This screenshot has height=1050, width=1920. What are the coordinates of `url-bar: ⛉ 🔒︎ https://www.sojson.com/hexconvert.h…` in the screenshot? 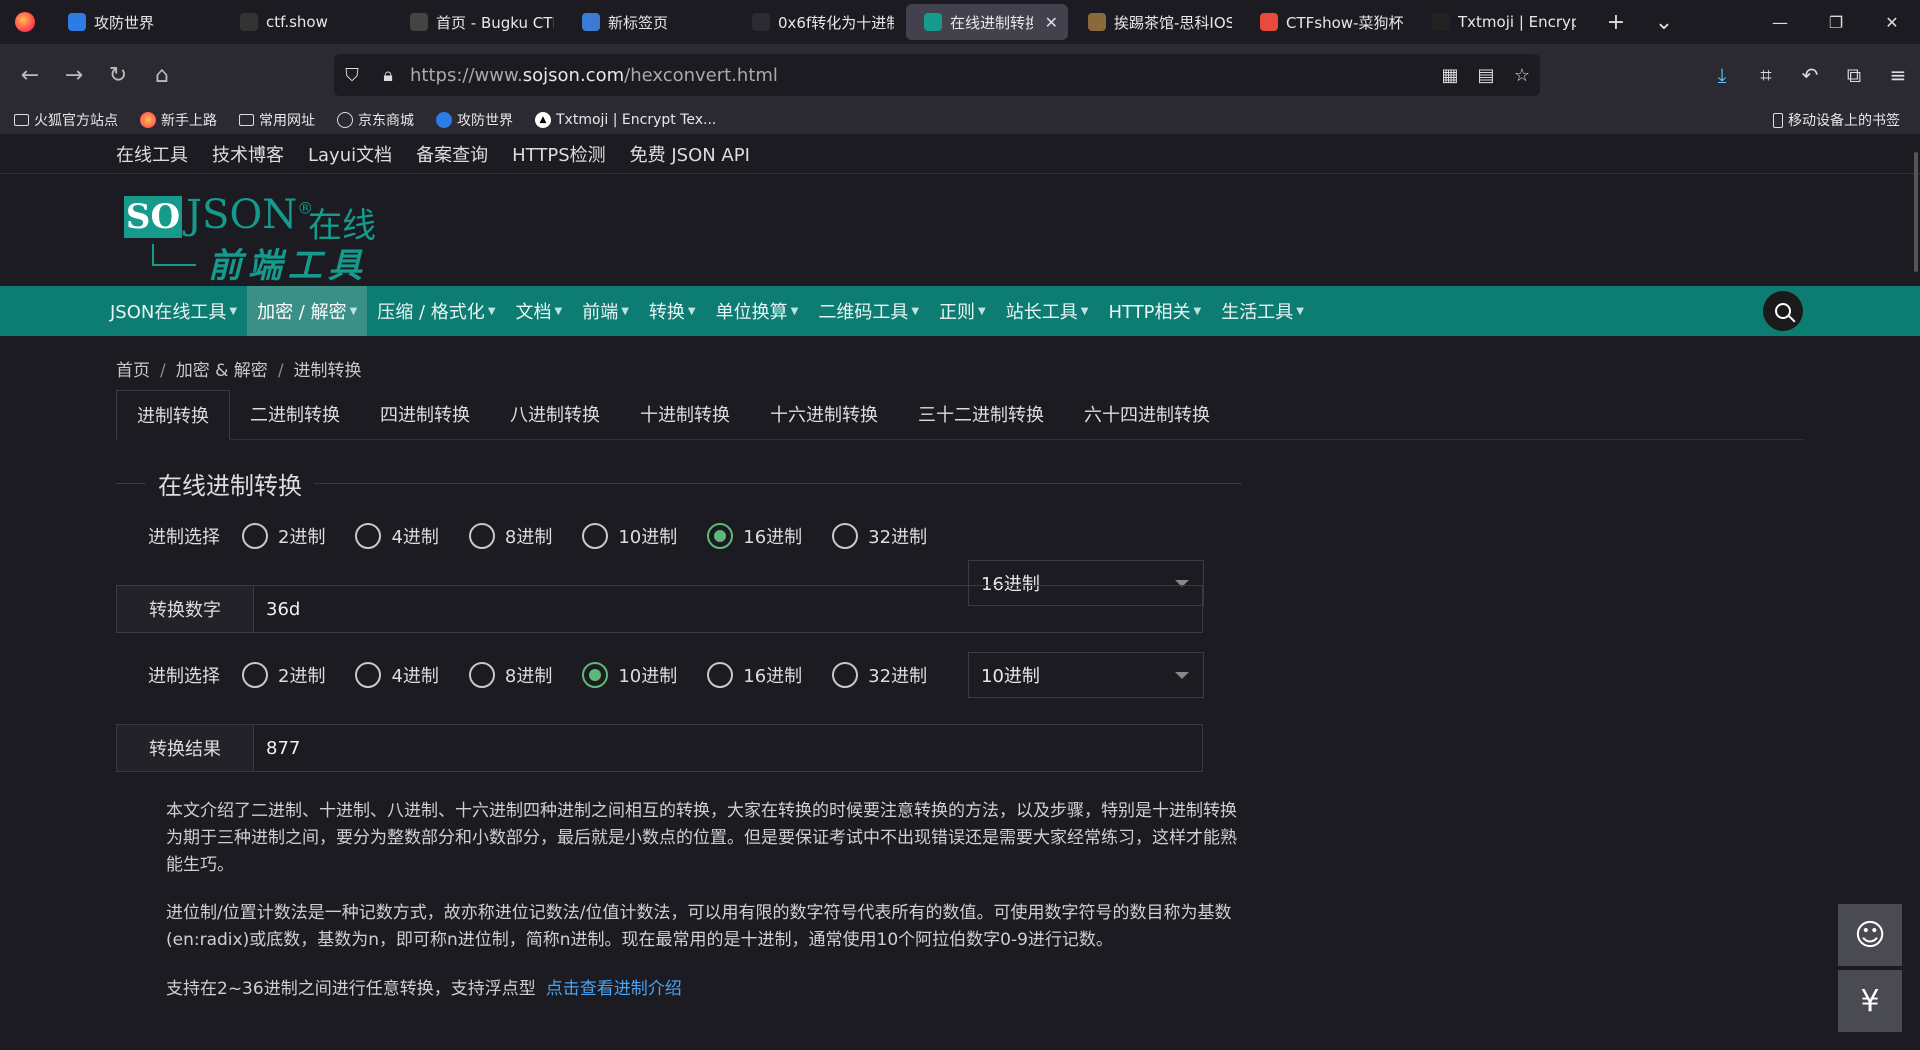 It's located at (937, 75).